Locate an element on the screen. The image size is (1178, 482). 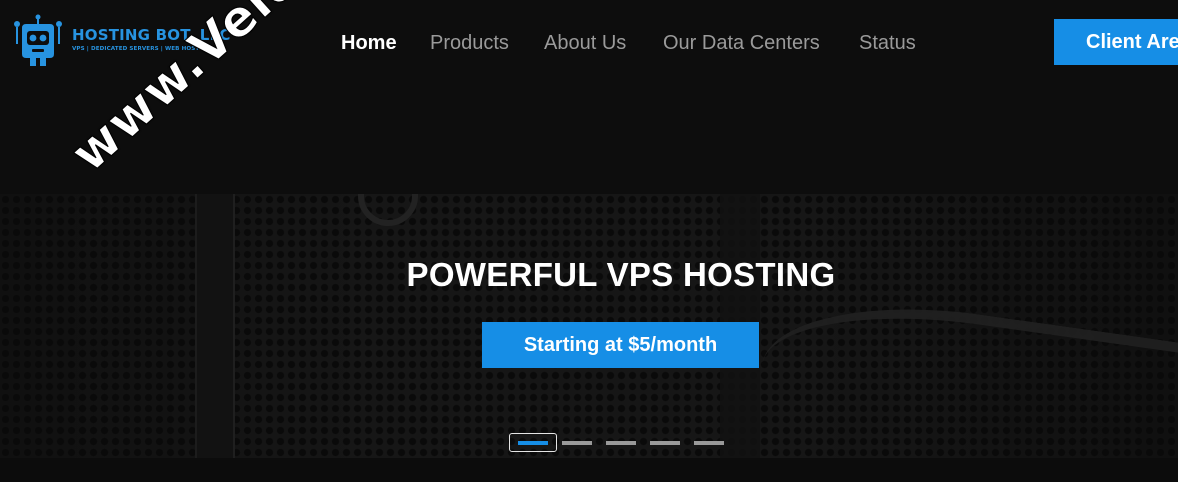
nav-our-data-centers: Our Data Centers is located at coordinates (741, 43).